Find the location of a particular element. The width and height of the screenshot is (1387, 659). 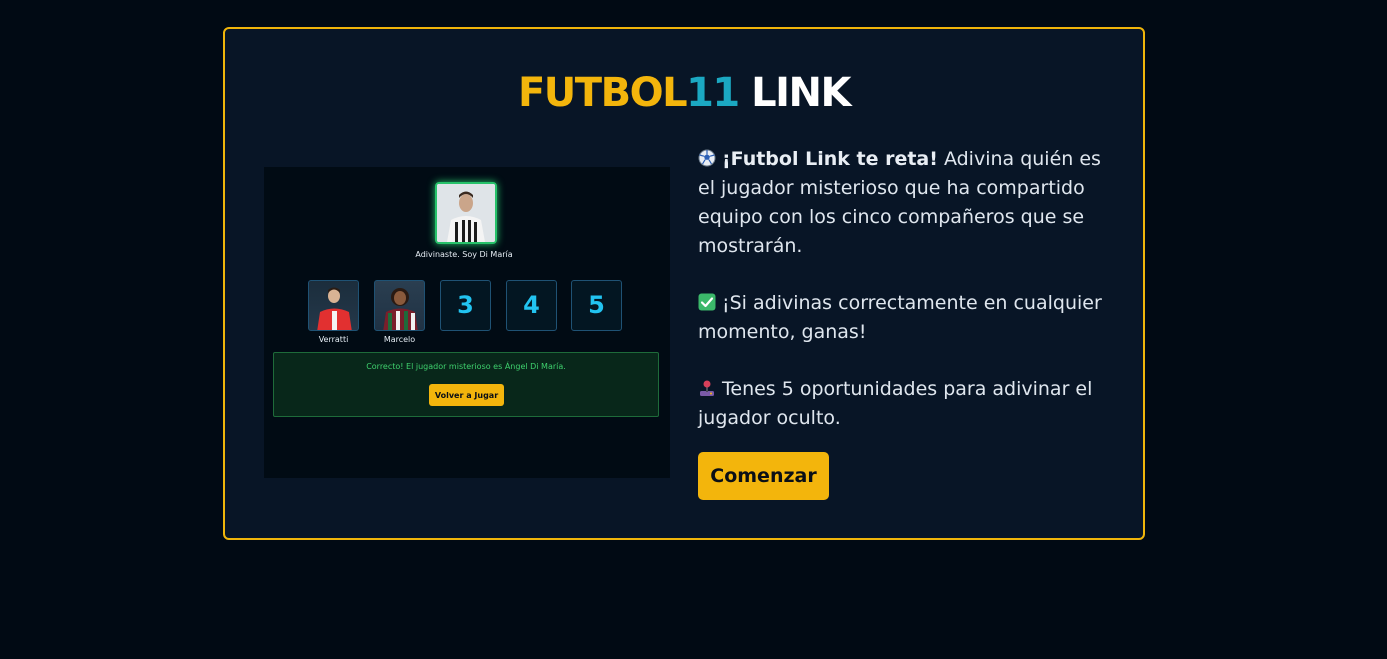

logo-eleven: 11 is located at coordinates (713, 93).